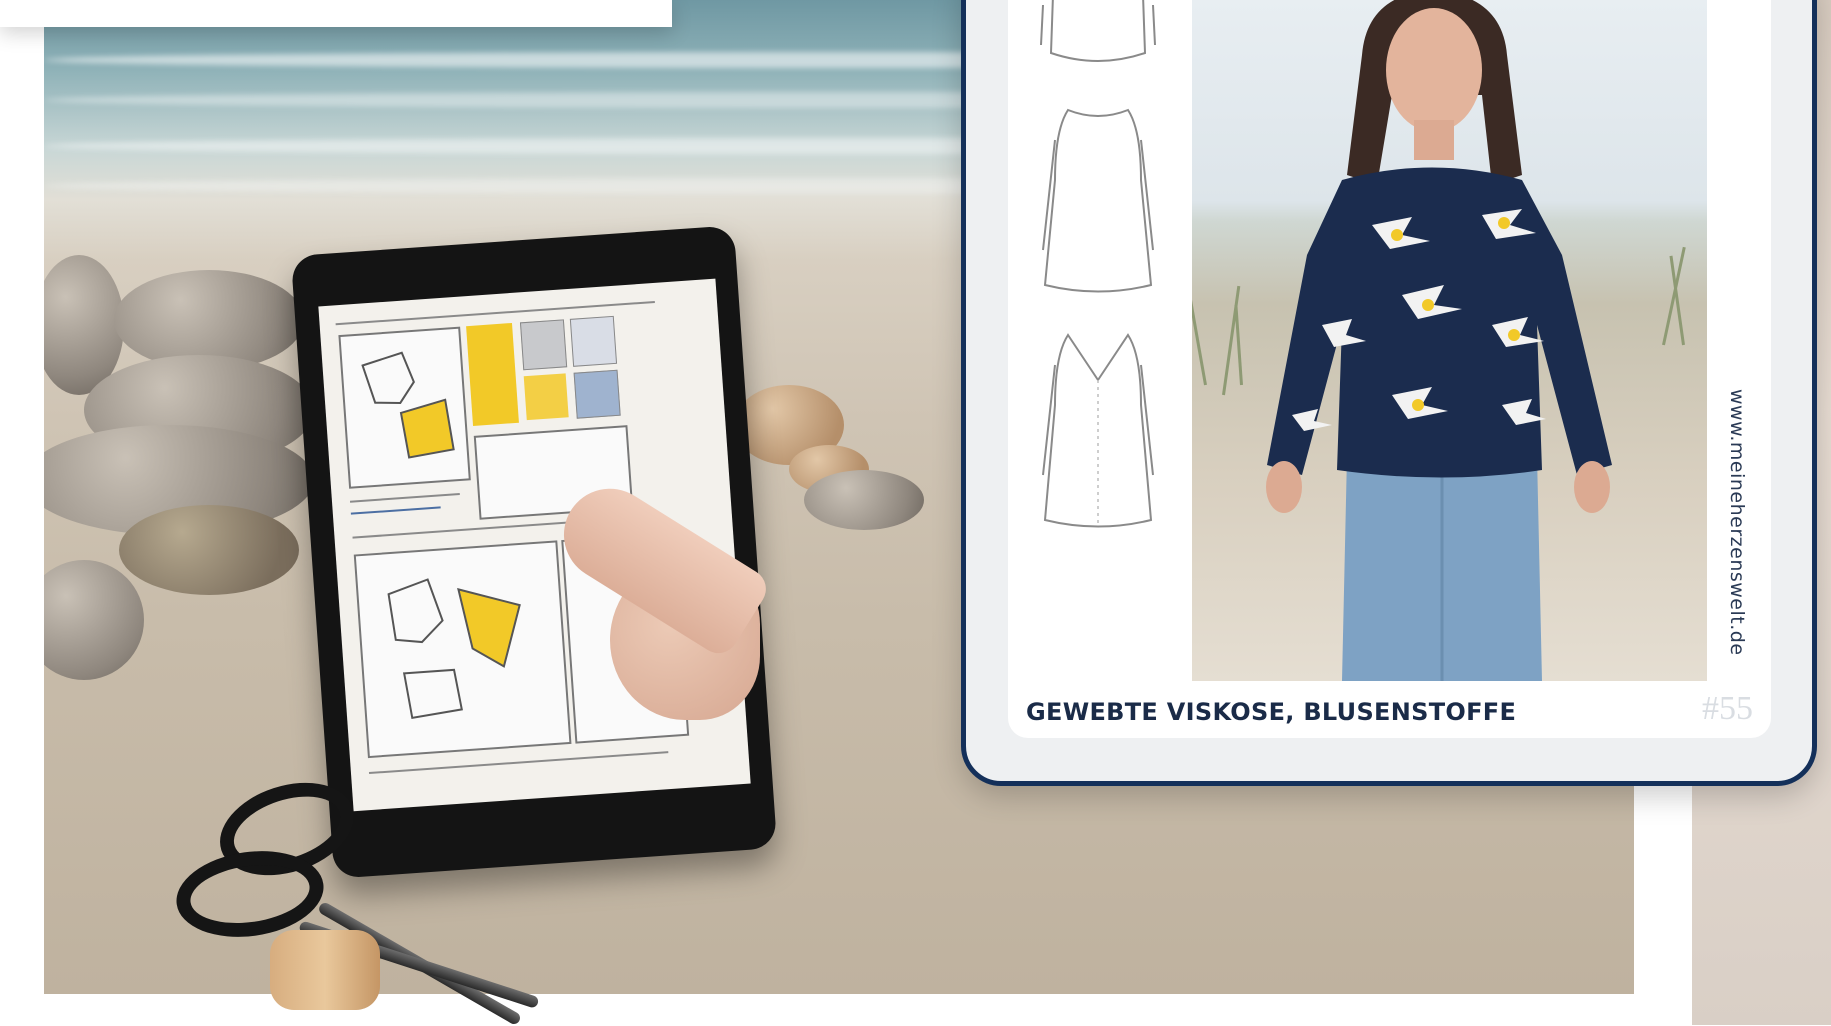 The image size is (1831, 1026). Describe the element at coordinates (325, 970) in the screenshot. I see `wooden-spool` at that location.